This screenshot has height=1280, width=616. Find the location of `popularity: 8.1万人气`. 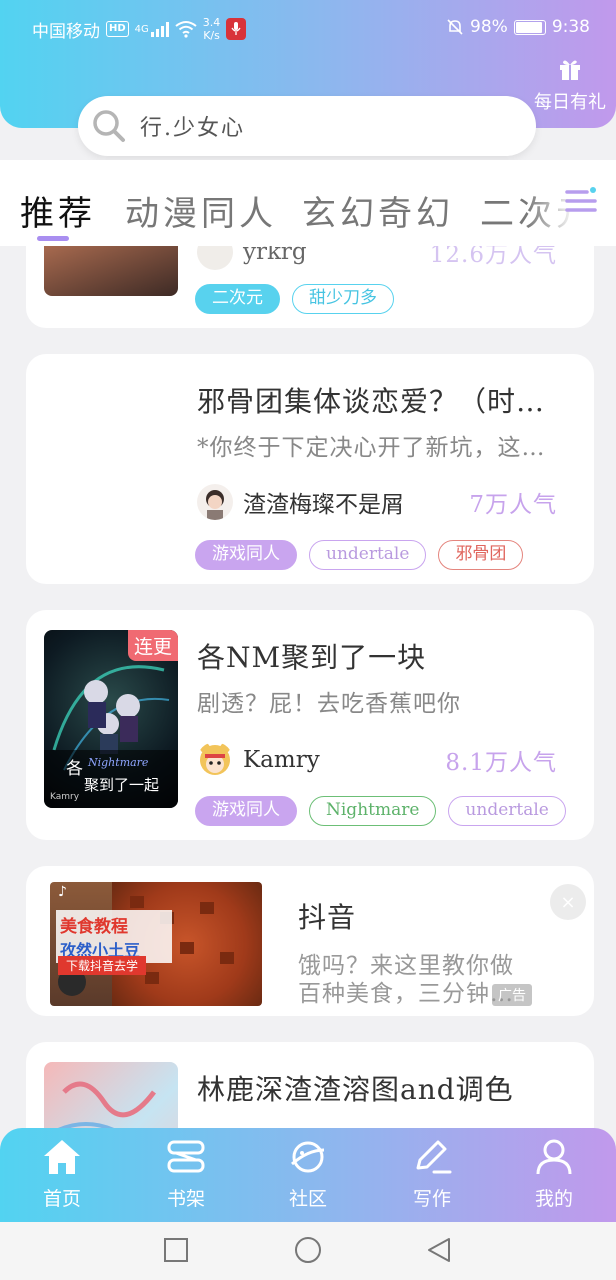

popularity: 8.1万人气 is located at coordinates (501, 763).